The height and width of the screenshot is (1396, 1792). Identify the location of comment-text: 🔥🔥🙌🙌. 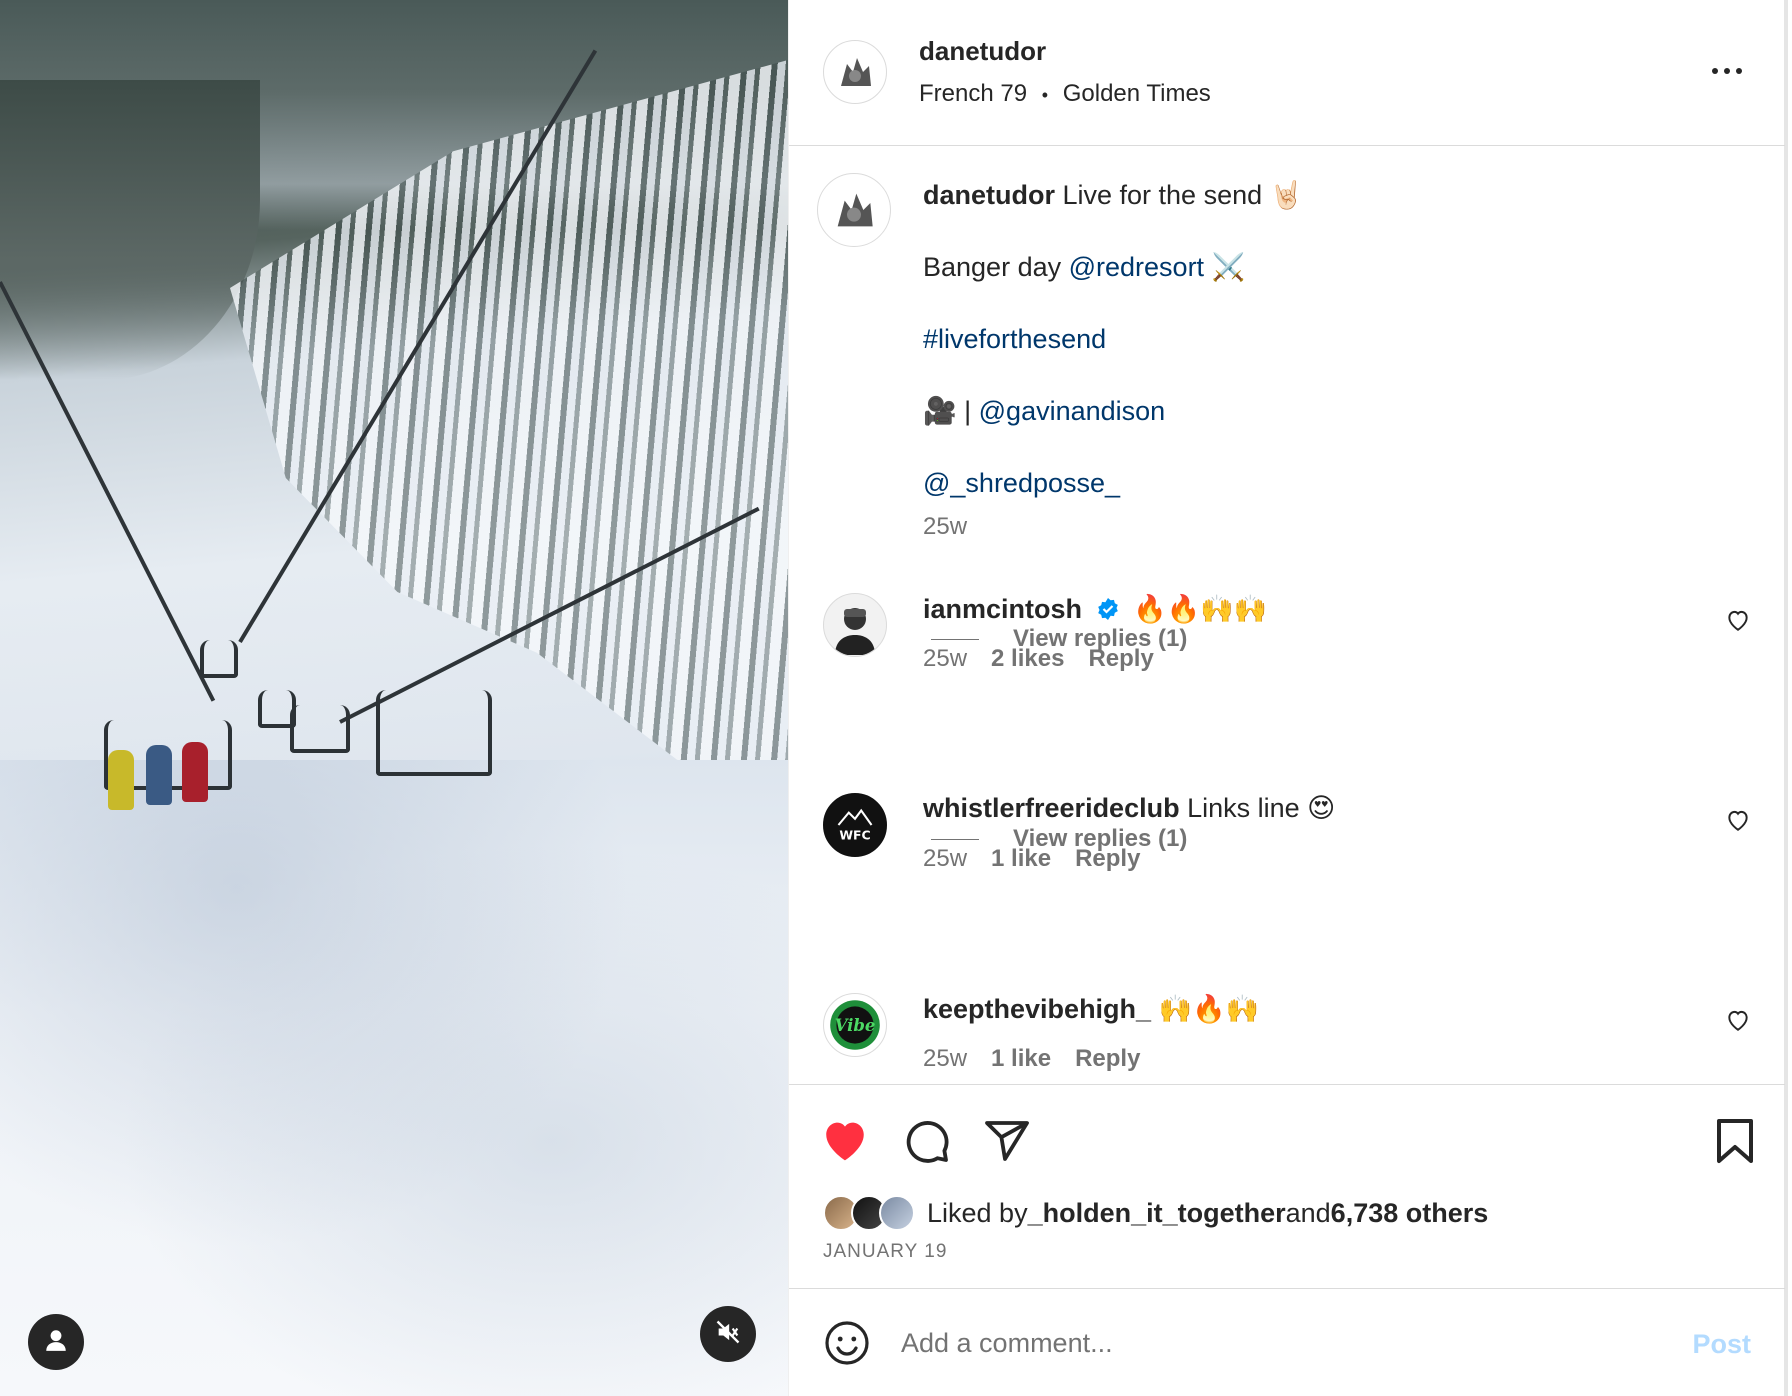
(1200, 609).